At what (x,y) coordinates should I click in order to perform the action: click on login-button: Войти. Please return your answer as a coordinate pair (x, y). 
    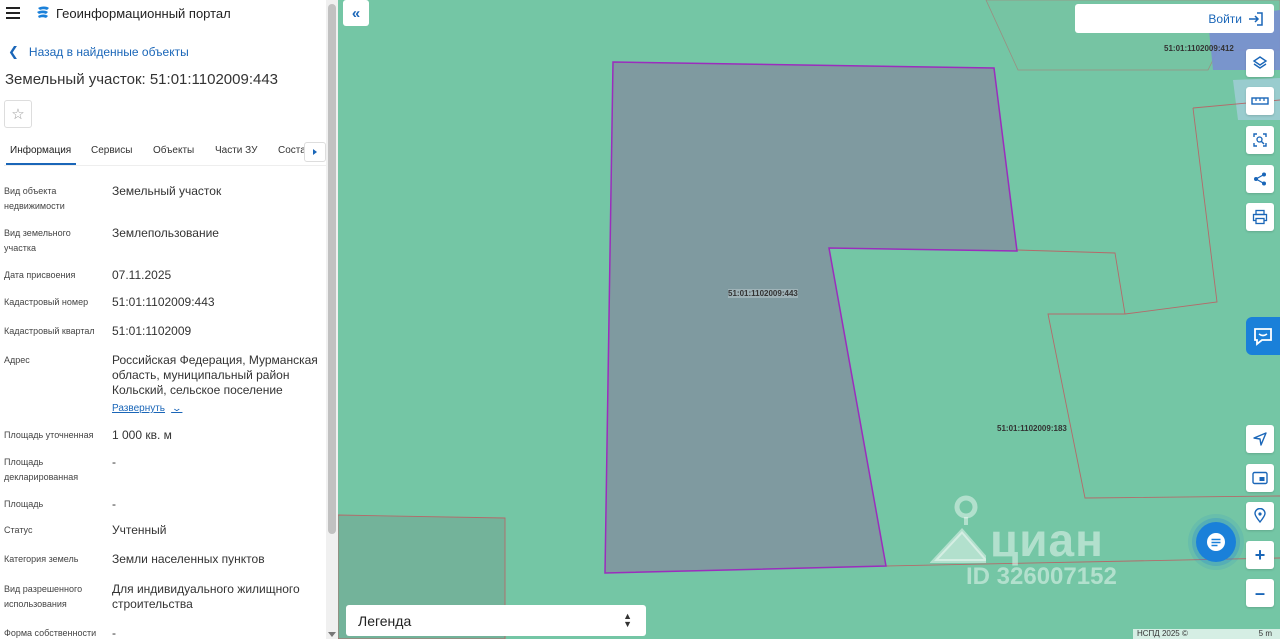
    Looking at the image, I should click on (1174, 18).